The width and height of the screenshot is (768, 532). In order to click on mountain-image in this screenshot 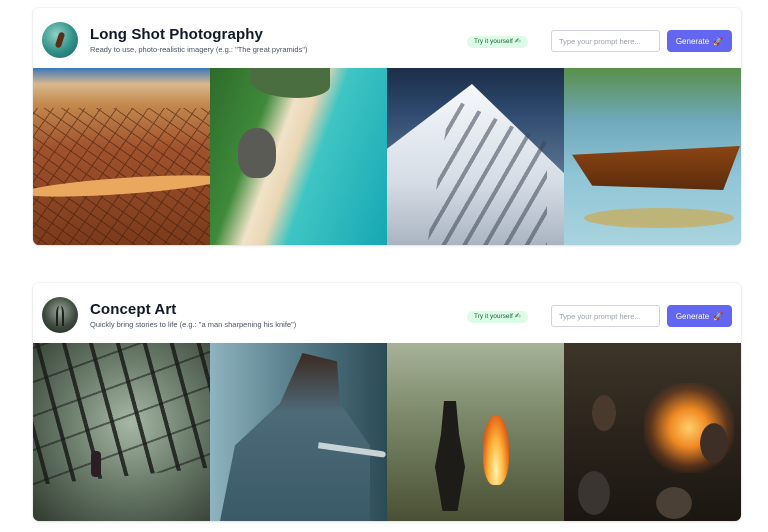, I will do `click(475, 156)`.